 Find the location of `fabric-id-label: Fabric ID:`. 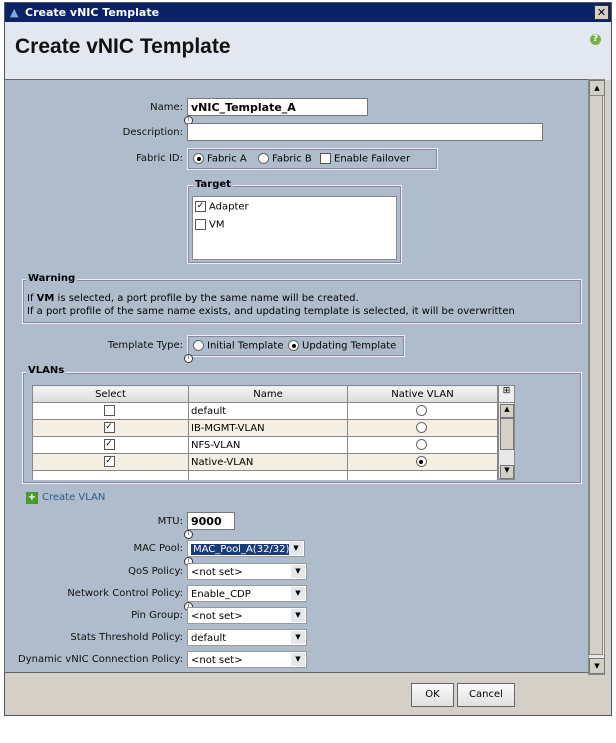

fabric-id-label: Fabric ID: is located at coordinates (159, 158).